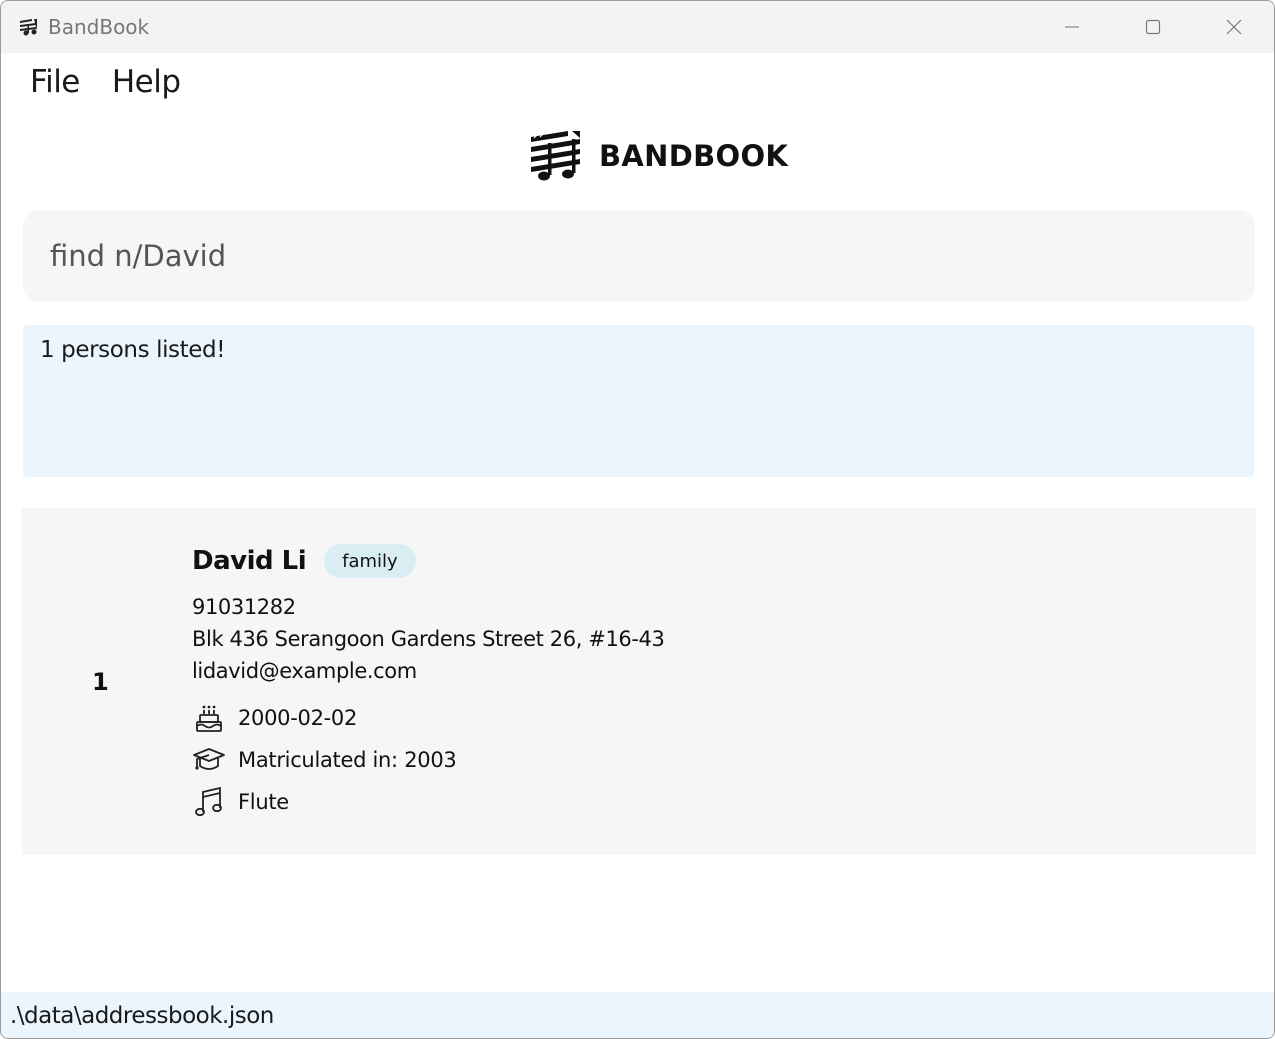 This screenshot has width=1275, height=1039. I want to click on person-email: lidavid@example.com, so click(304, 671).